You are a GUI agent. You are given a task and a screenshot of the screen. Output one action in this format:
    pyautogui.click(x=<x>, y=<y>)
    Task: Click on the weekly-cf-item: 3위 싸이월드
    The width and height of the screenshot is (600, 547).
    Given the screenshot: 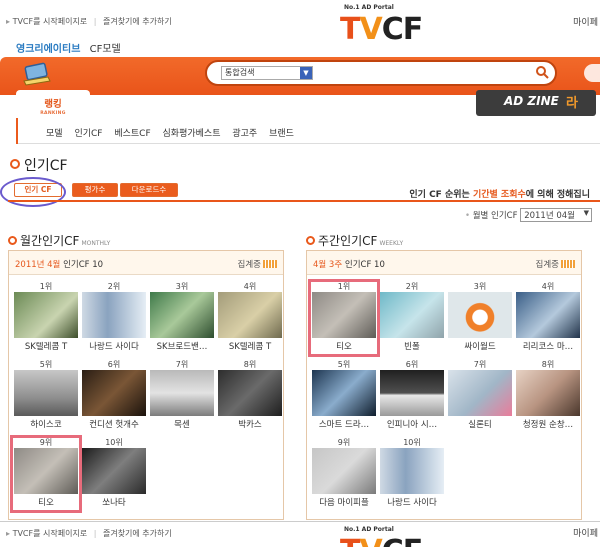 What is the action you would take?
    pyautogui.click(x=480, y=316)
    